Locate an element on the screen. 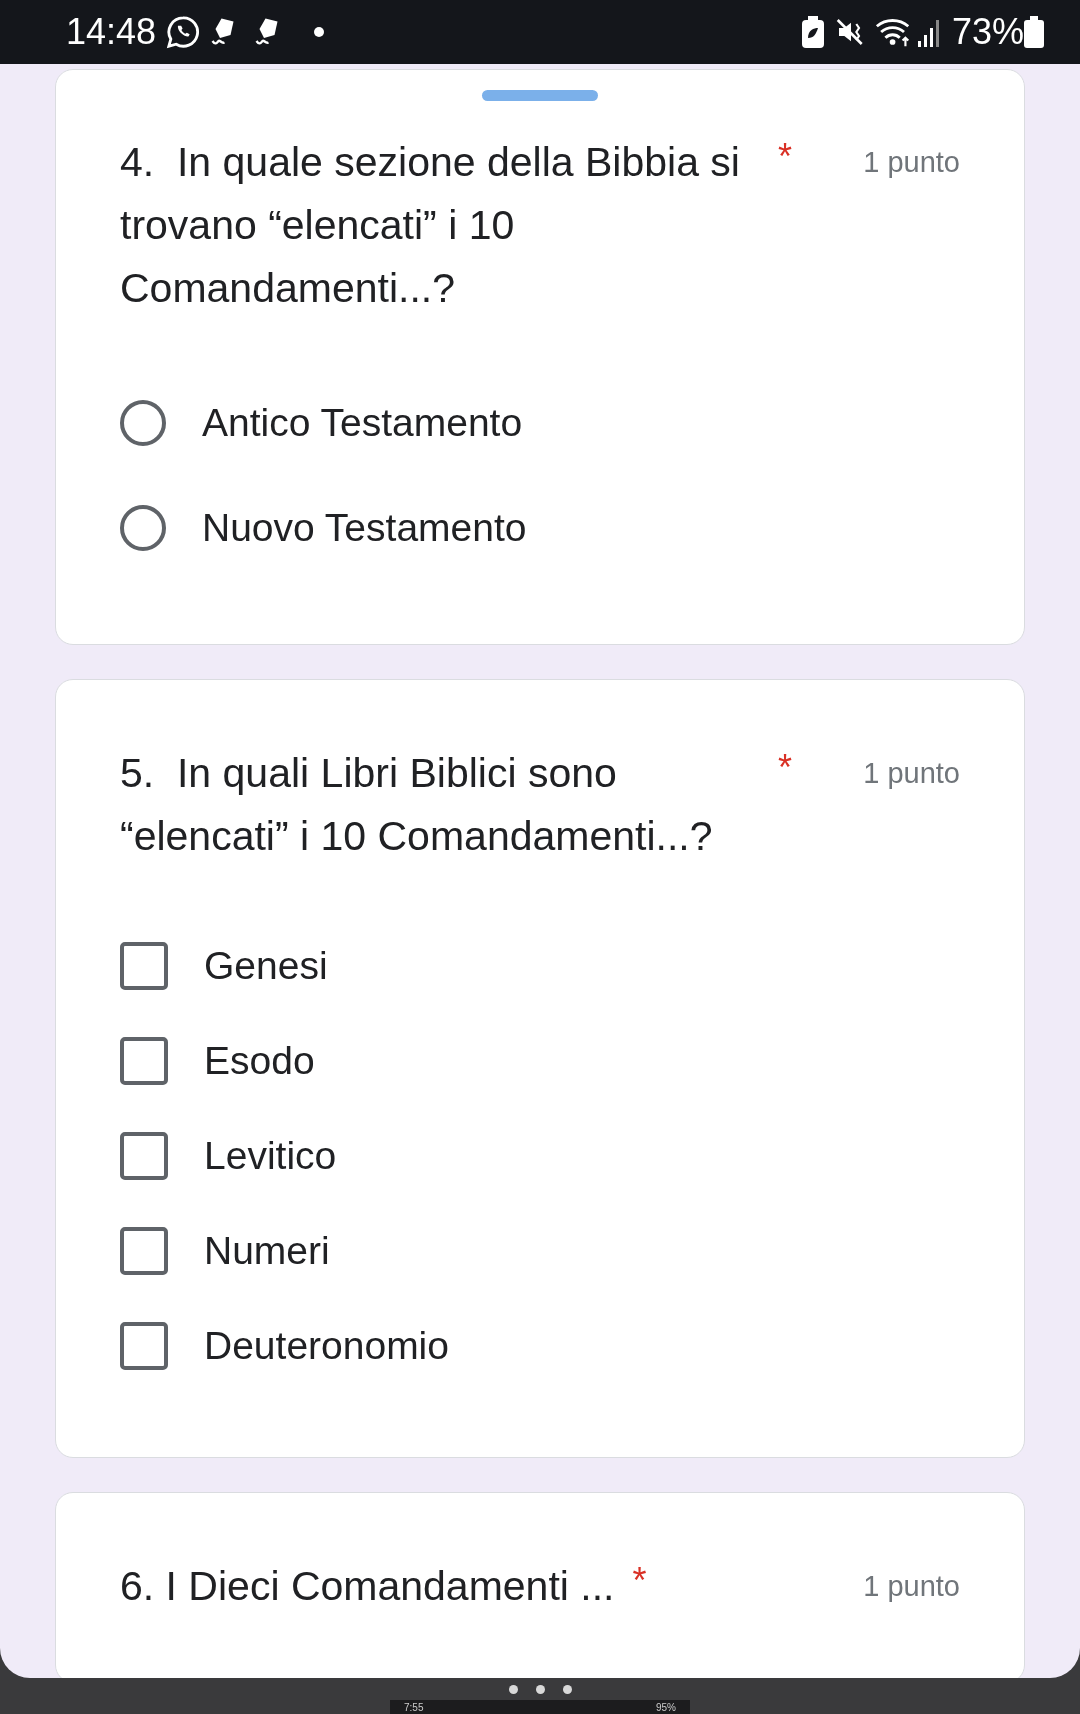  option-label: Antico Testamento is located at coordinates (362, 422).